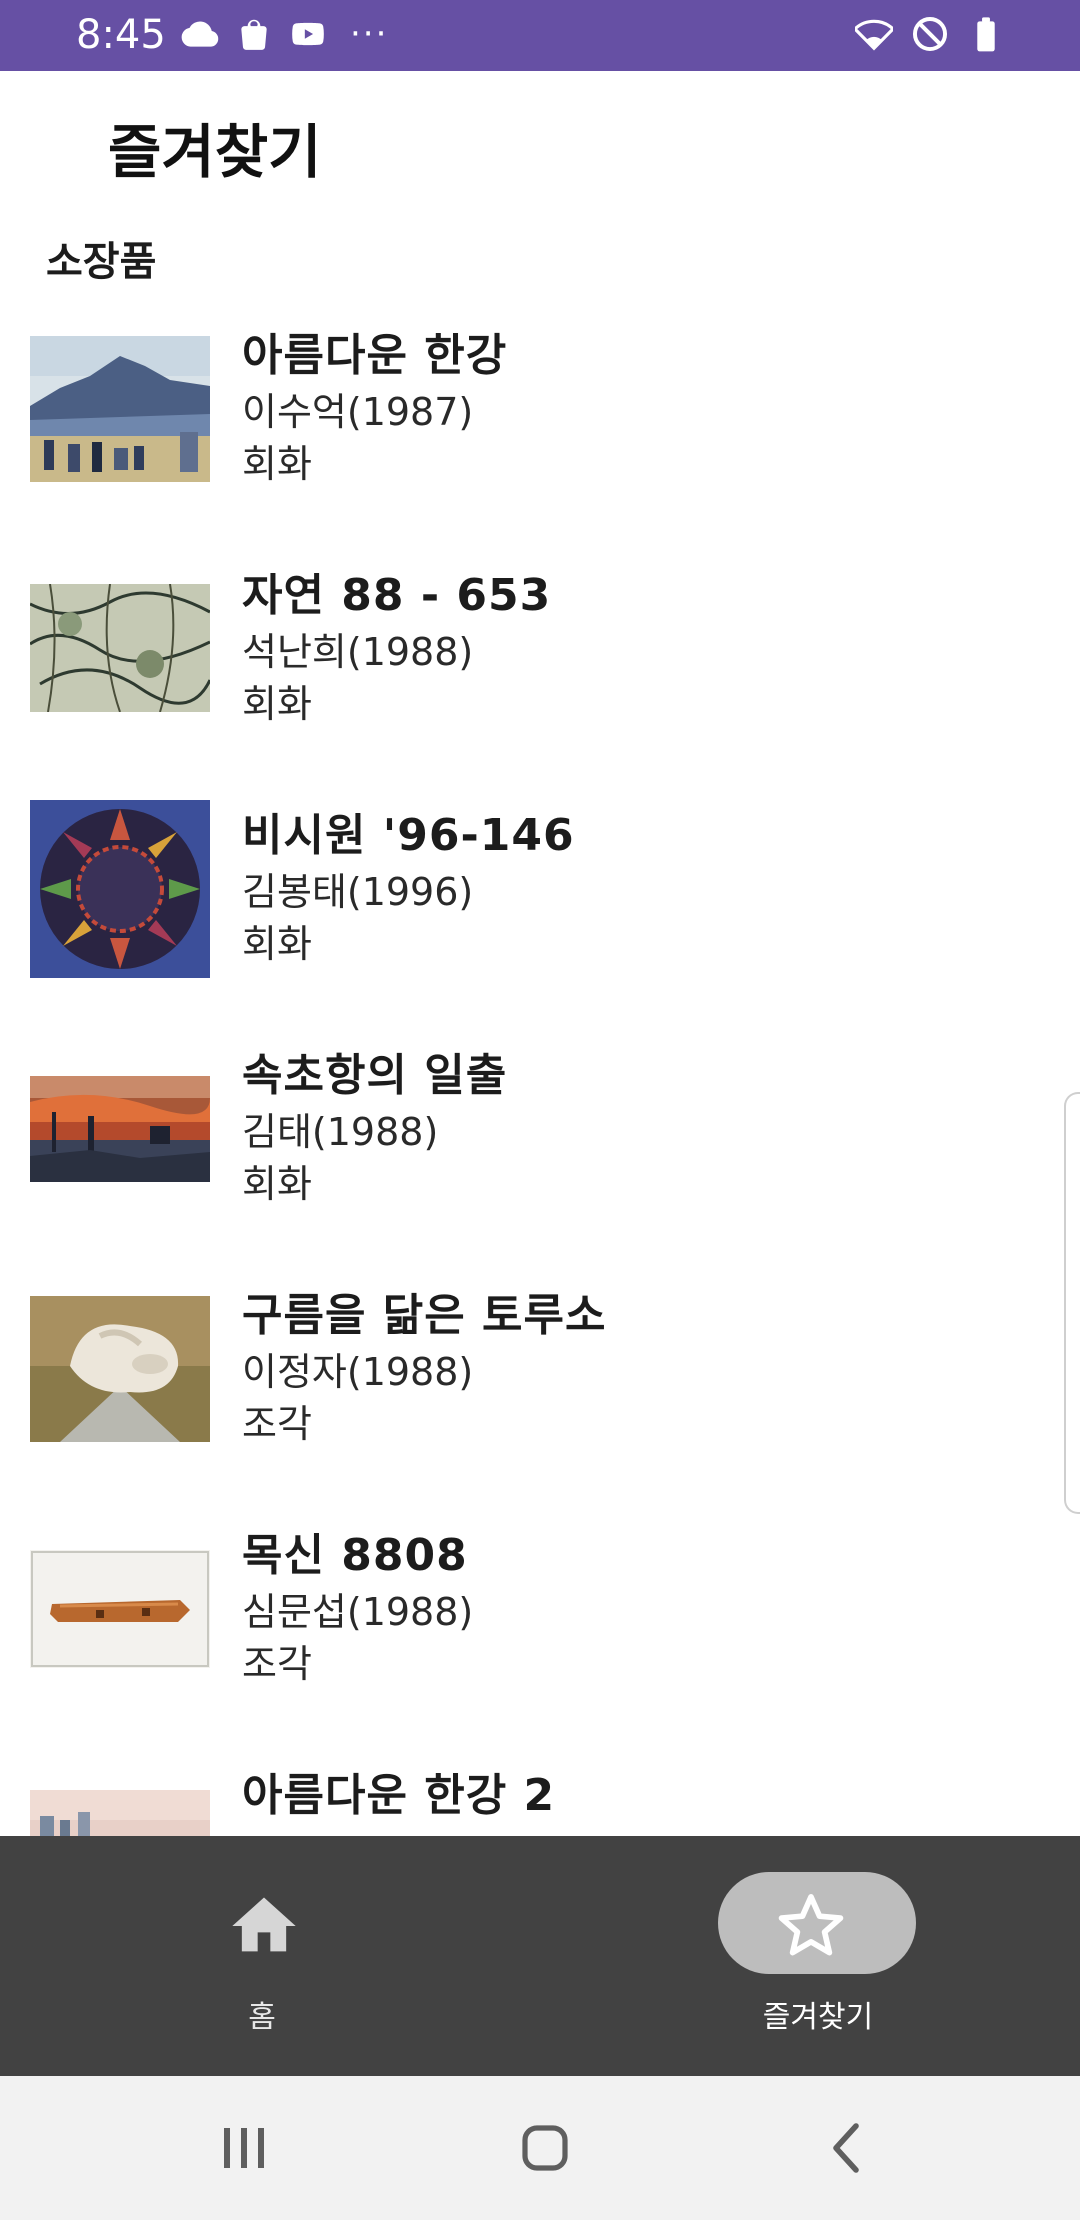  I want to click on status-right-icons, so click(930, 34).